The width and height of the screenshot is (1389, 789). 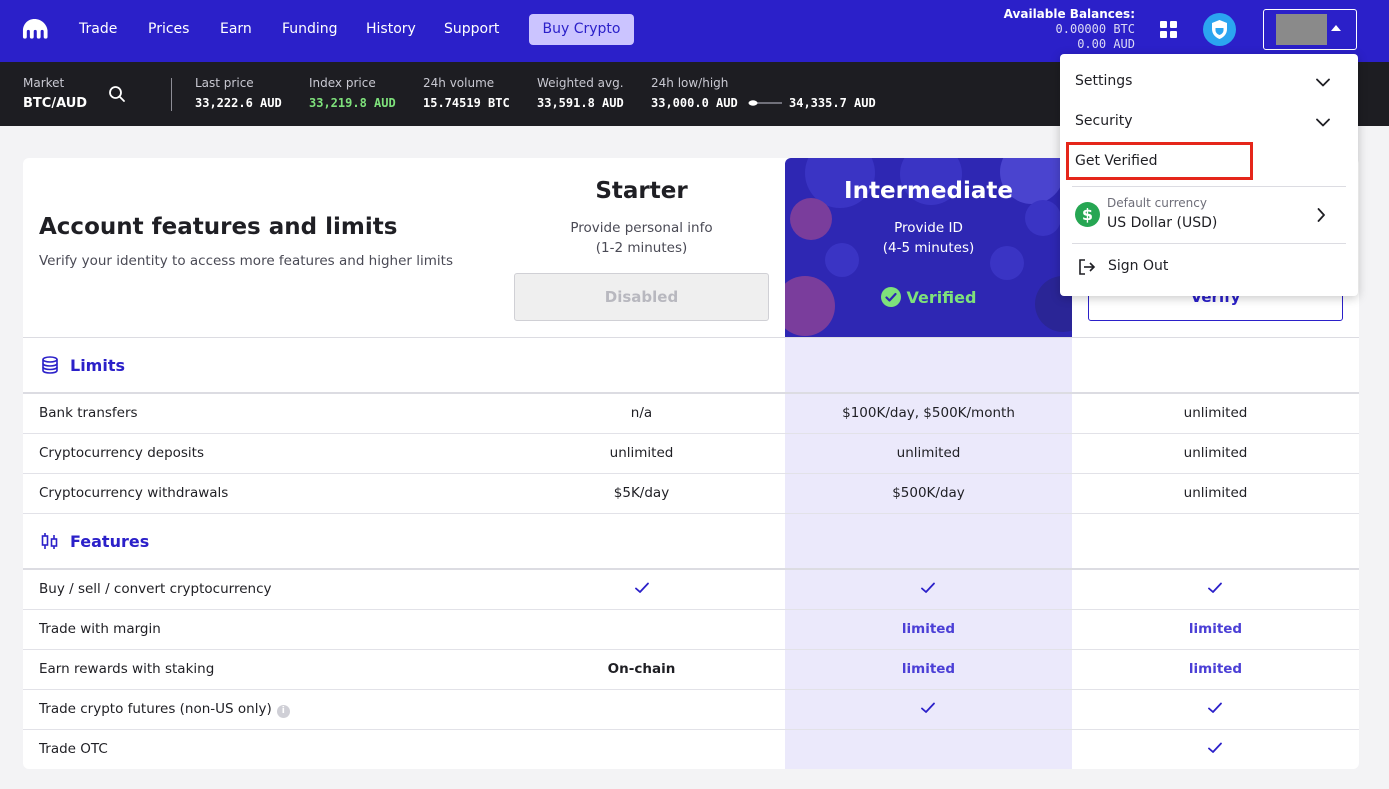 What do you see at coordinates (238, 103) in the screenshot?
I see `last-price-value: 33,222.6 AUD` at bounding box center [238, 103].